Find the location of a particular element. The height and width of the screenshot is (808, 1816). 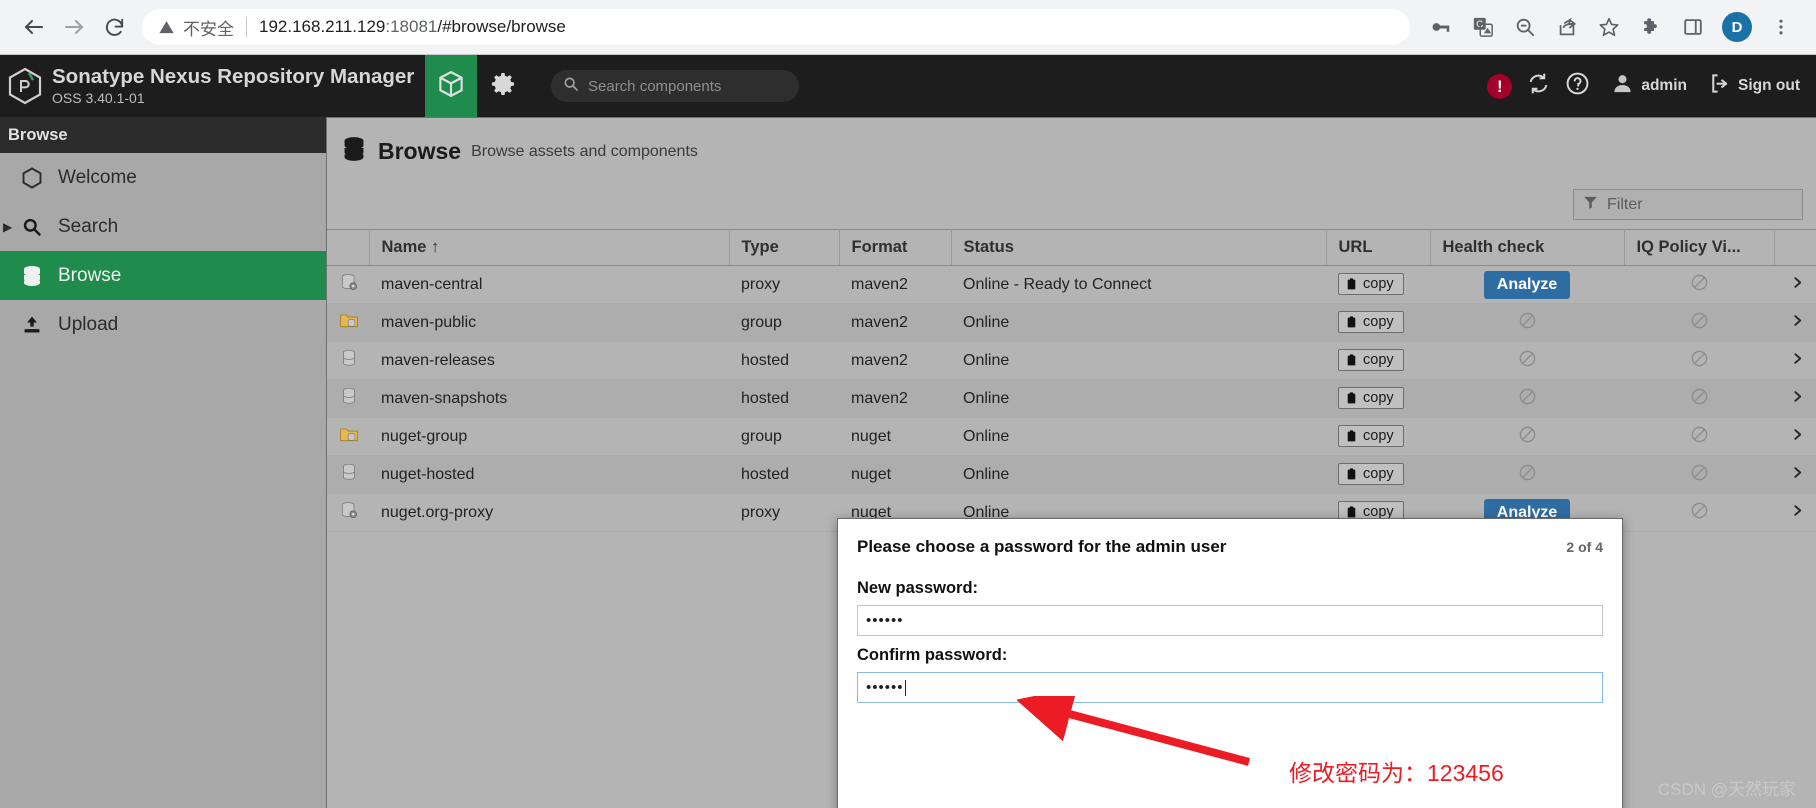

col-chevron is located at coordinates (1795, 247).